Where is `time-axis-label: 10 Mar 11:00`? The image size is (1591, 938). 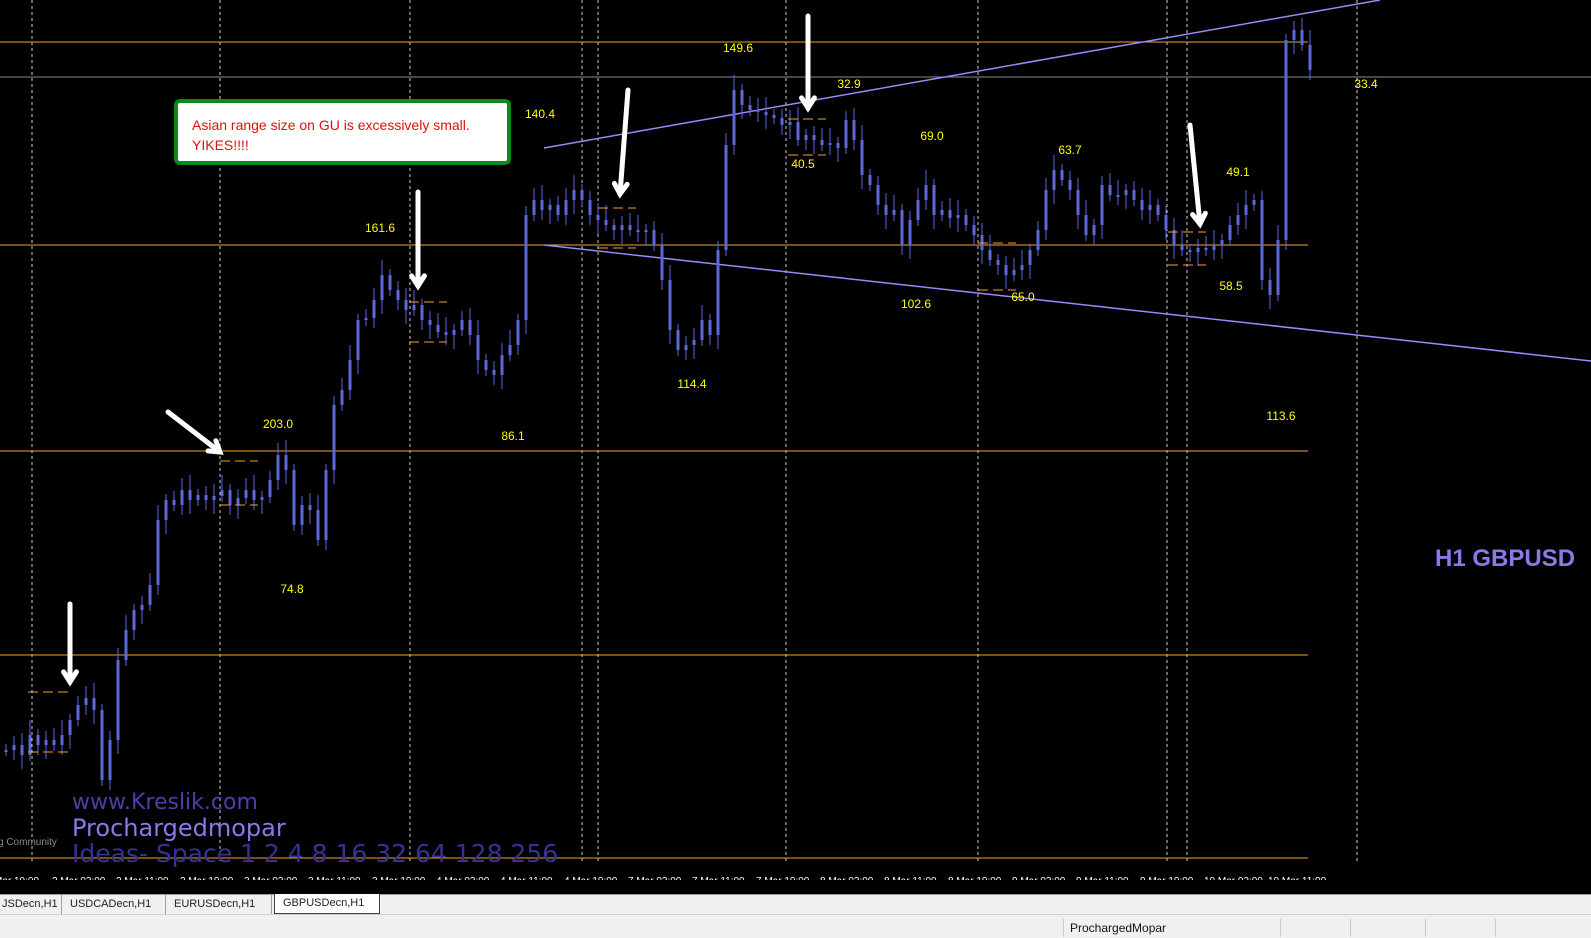 time-axis-label: 10 Mar 11:00 is located at coordinates (1297, 878).